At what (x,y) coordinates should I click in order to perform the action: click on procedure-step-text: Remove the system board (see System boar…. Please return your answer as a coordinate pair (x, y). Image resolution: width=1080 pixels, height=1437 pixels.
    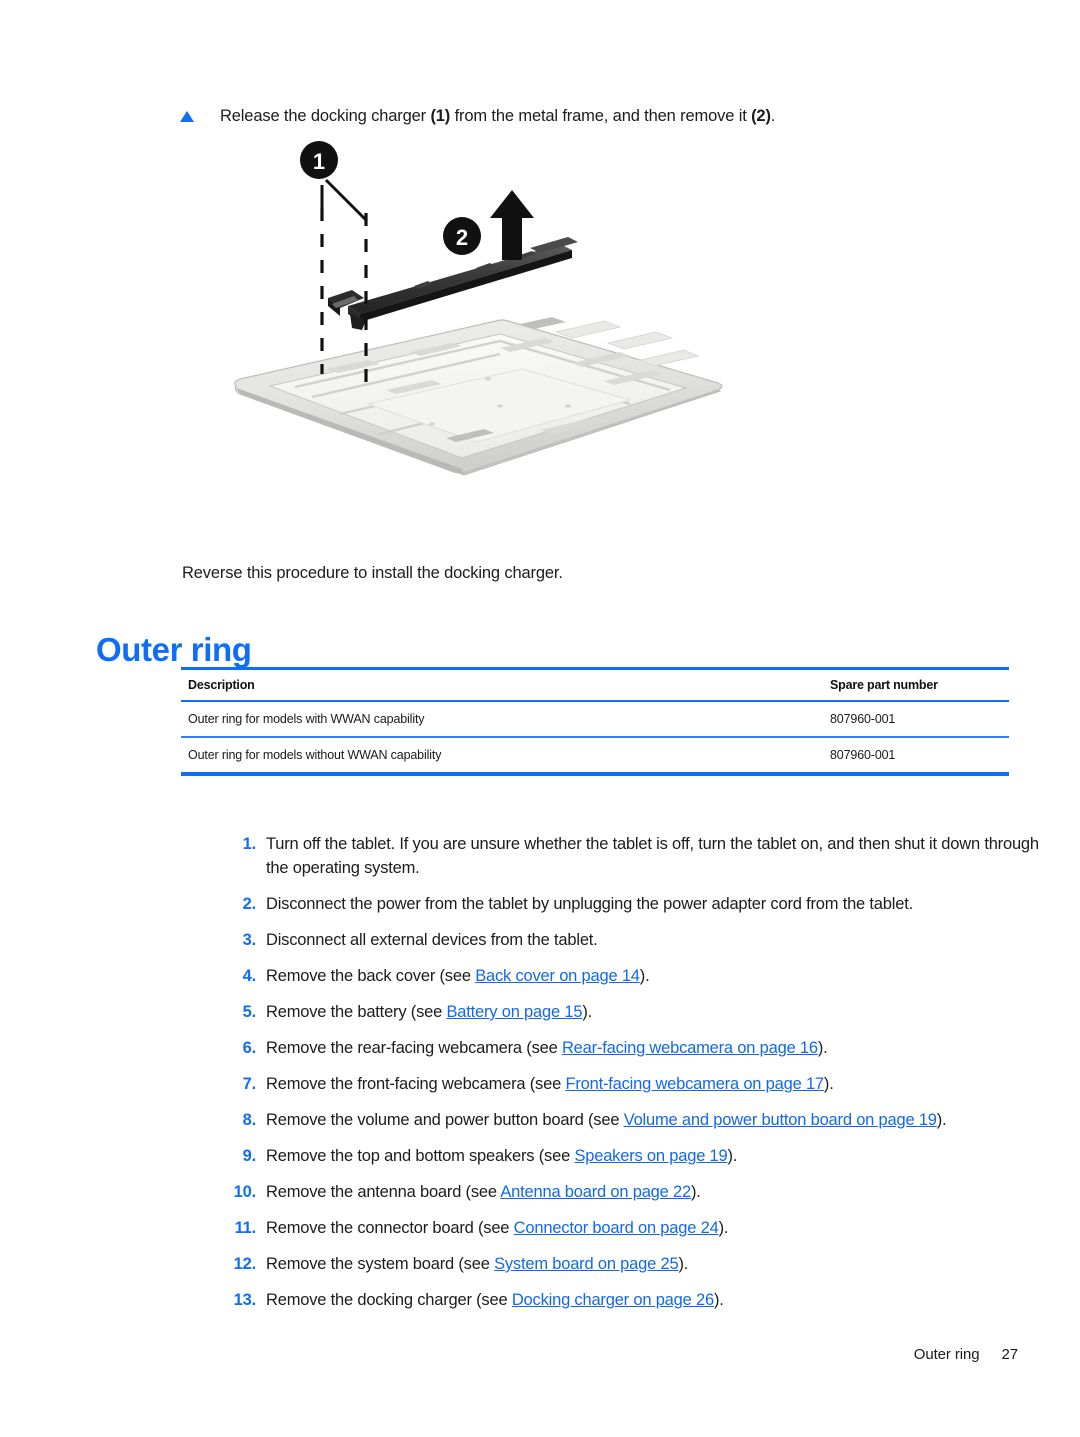
    Looking at the image, I should click on (653, 1264).